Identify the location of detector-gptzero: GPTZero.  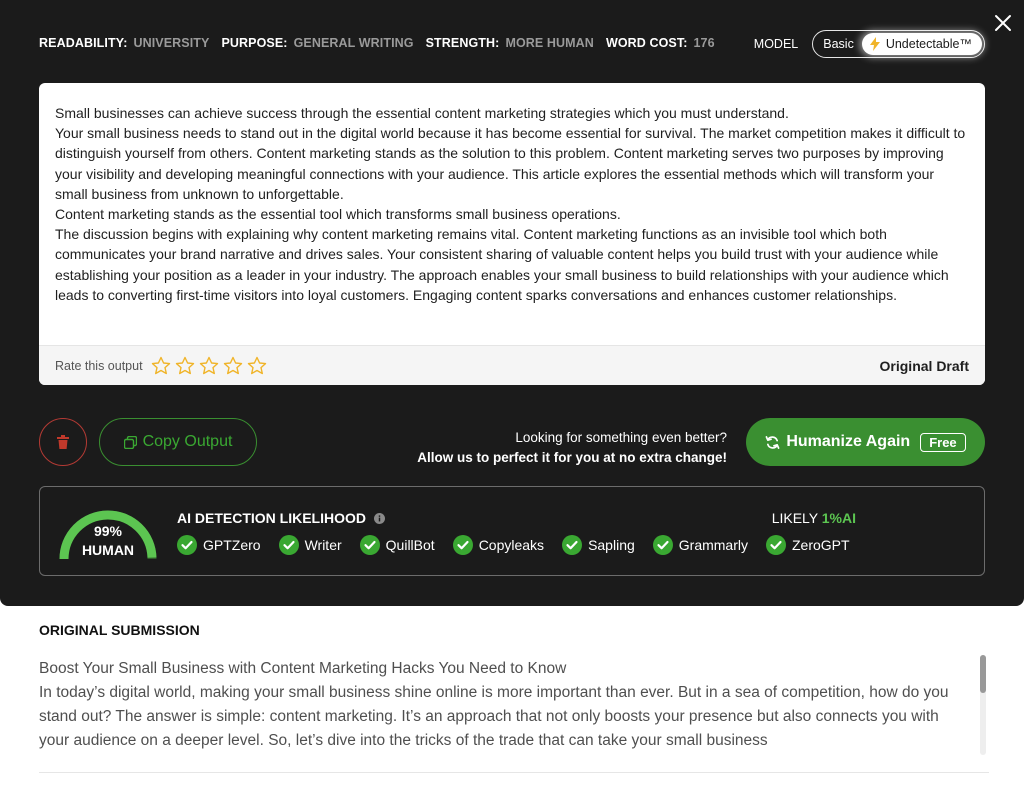
(219, 545).